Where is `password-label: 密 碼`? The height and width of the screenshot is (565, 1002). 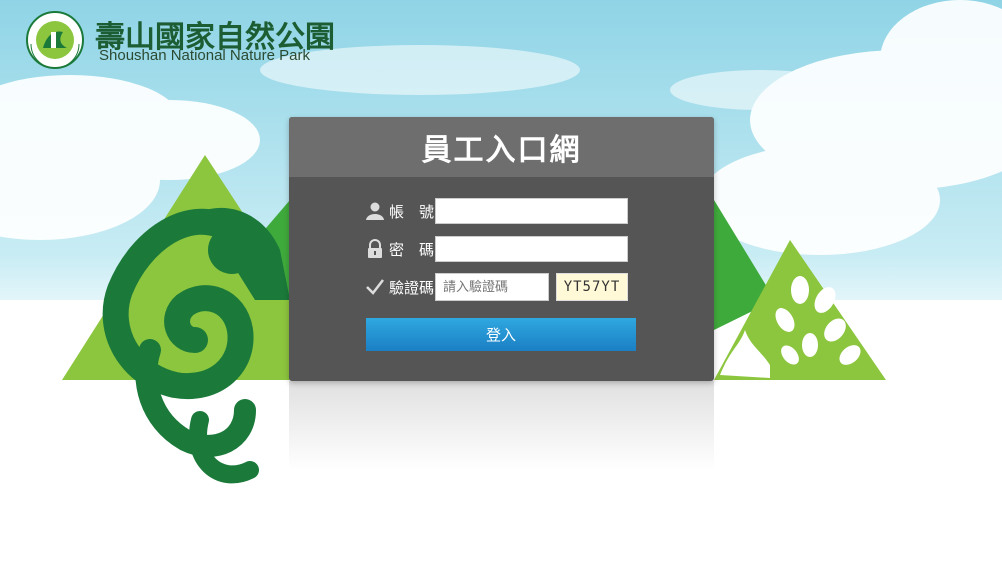
password-label: 密 碼 is located at coordinates (412, 249).